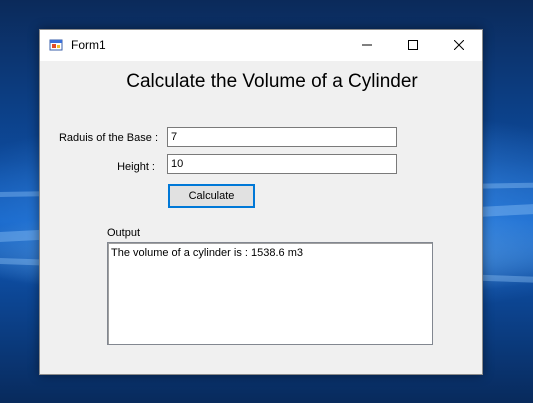 Image resolution: width=533 pixels, height=403 pixels. Describe the element at coordinates (207, 253) in the screenshot. I see `output-line: The volume of a cylinder is : 1538.6 m3` at that location.